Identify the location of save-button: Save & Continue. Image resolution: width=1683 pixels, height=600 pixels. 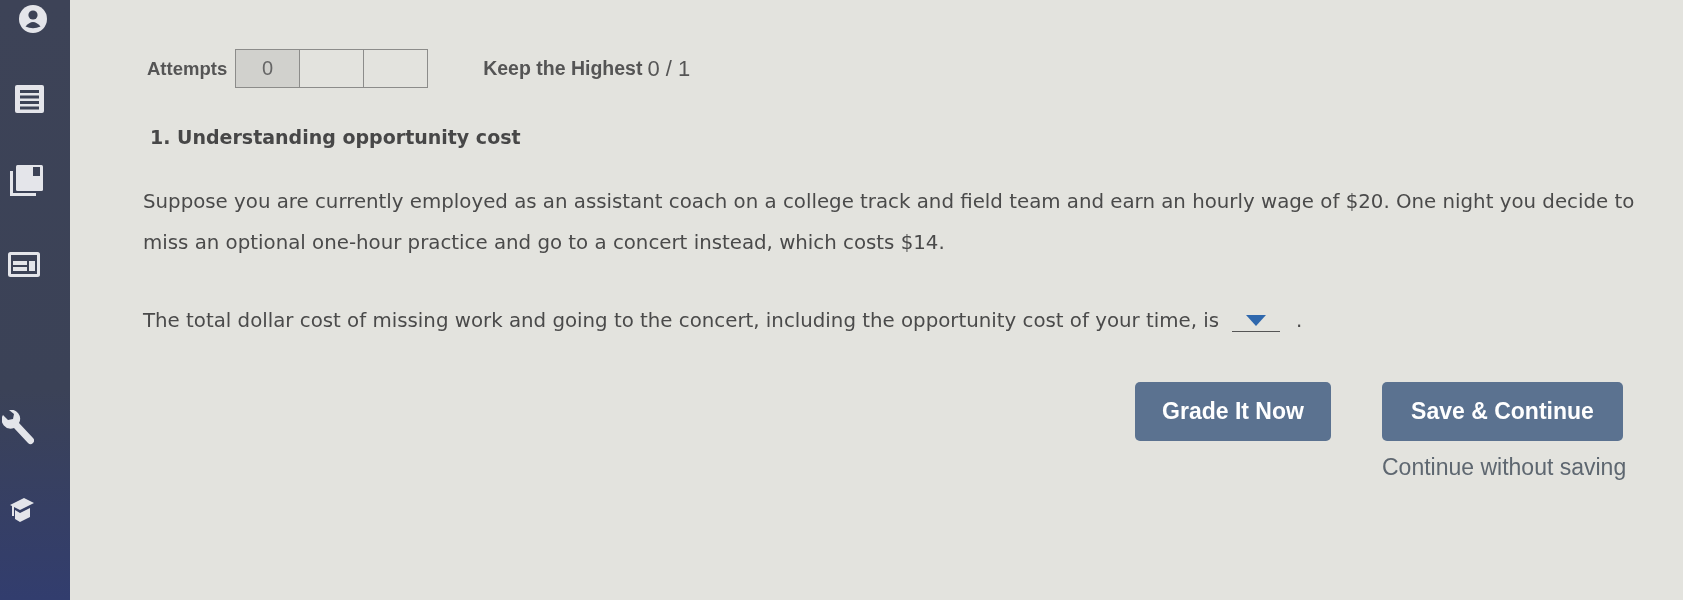
(1502, 411).